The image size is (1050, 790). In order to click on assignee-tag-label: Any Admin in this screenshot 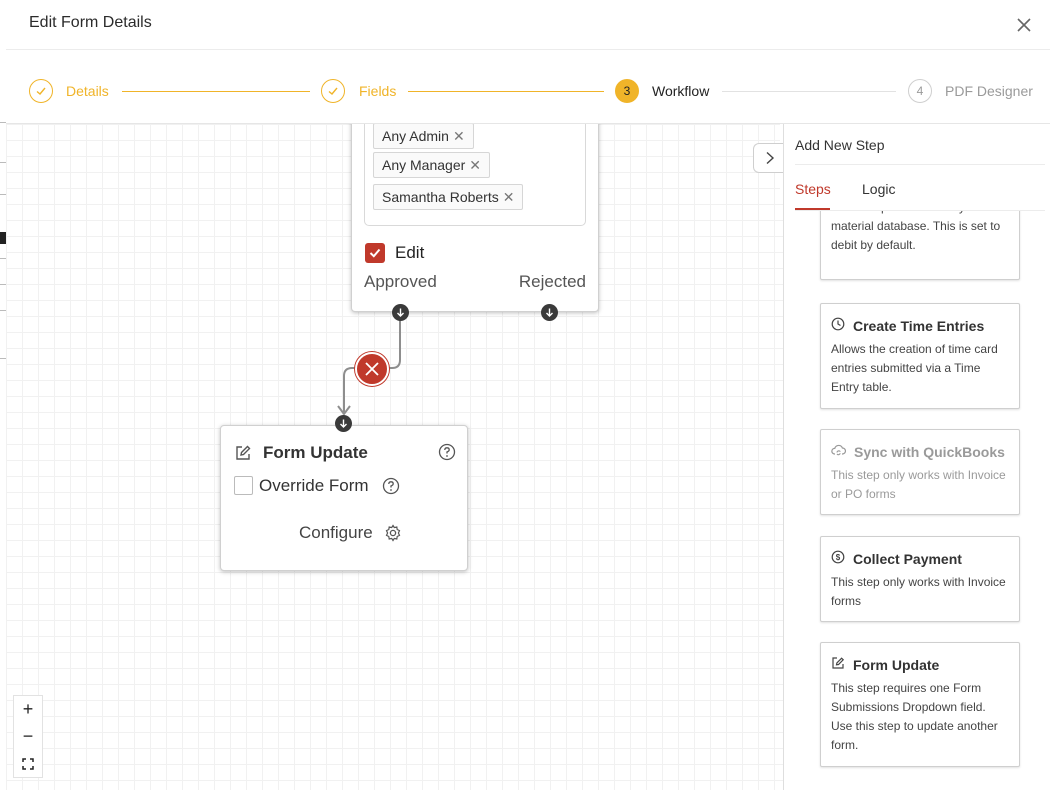, I will do `click(415, 136)`.